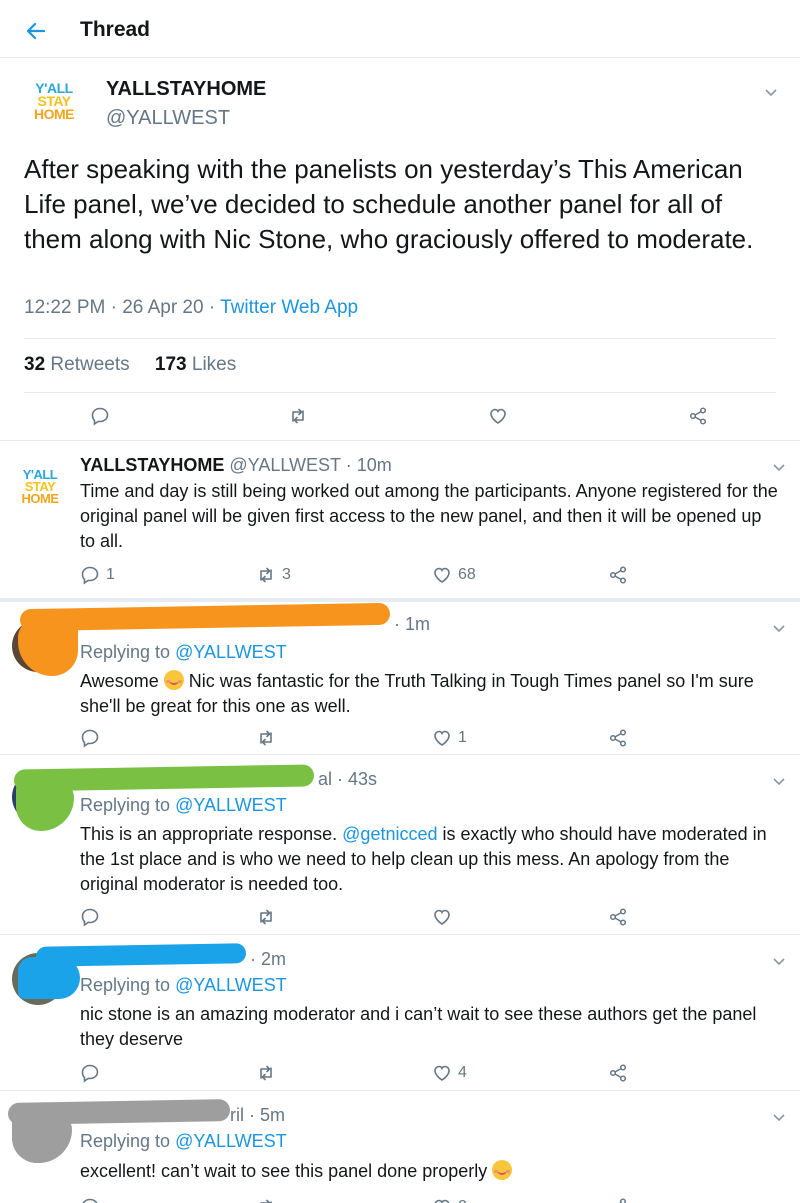 Image resolution: width=800 pixels, height=1203 pixels. I want to click on like-button: 2, so click(449, 1199).